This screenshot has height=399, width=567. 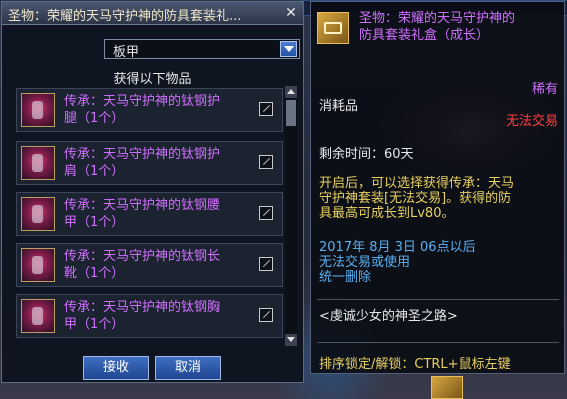 I want to click on flavor-text: <虔诚少女的神圣之路>, so click(x=388, y=316).